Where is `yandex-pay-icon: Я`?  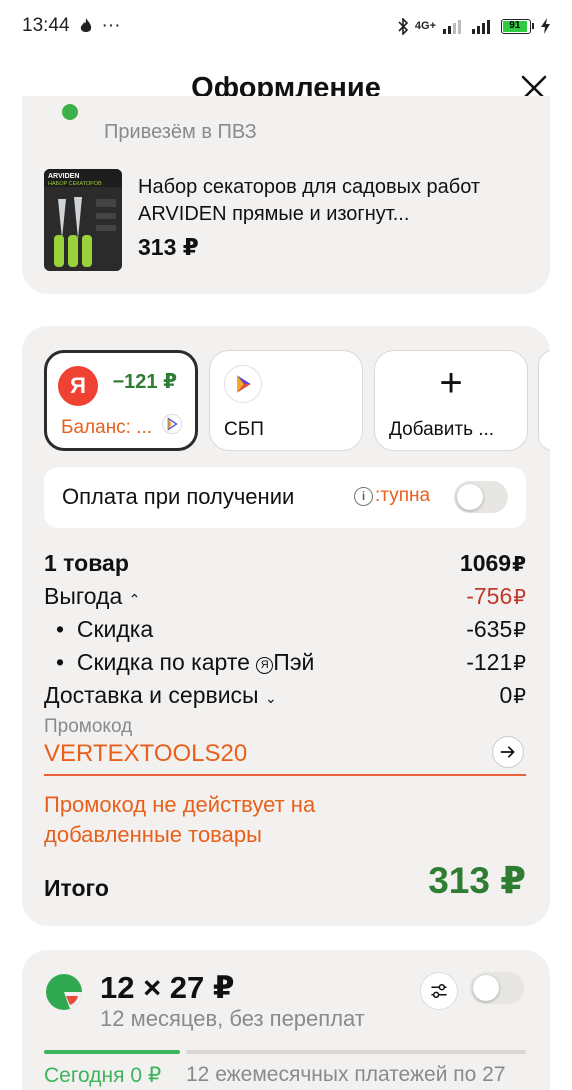 yandex-pay-icon: Я is located at coordinates (265, 665).